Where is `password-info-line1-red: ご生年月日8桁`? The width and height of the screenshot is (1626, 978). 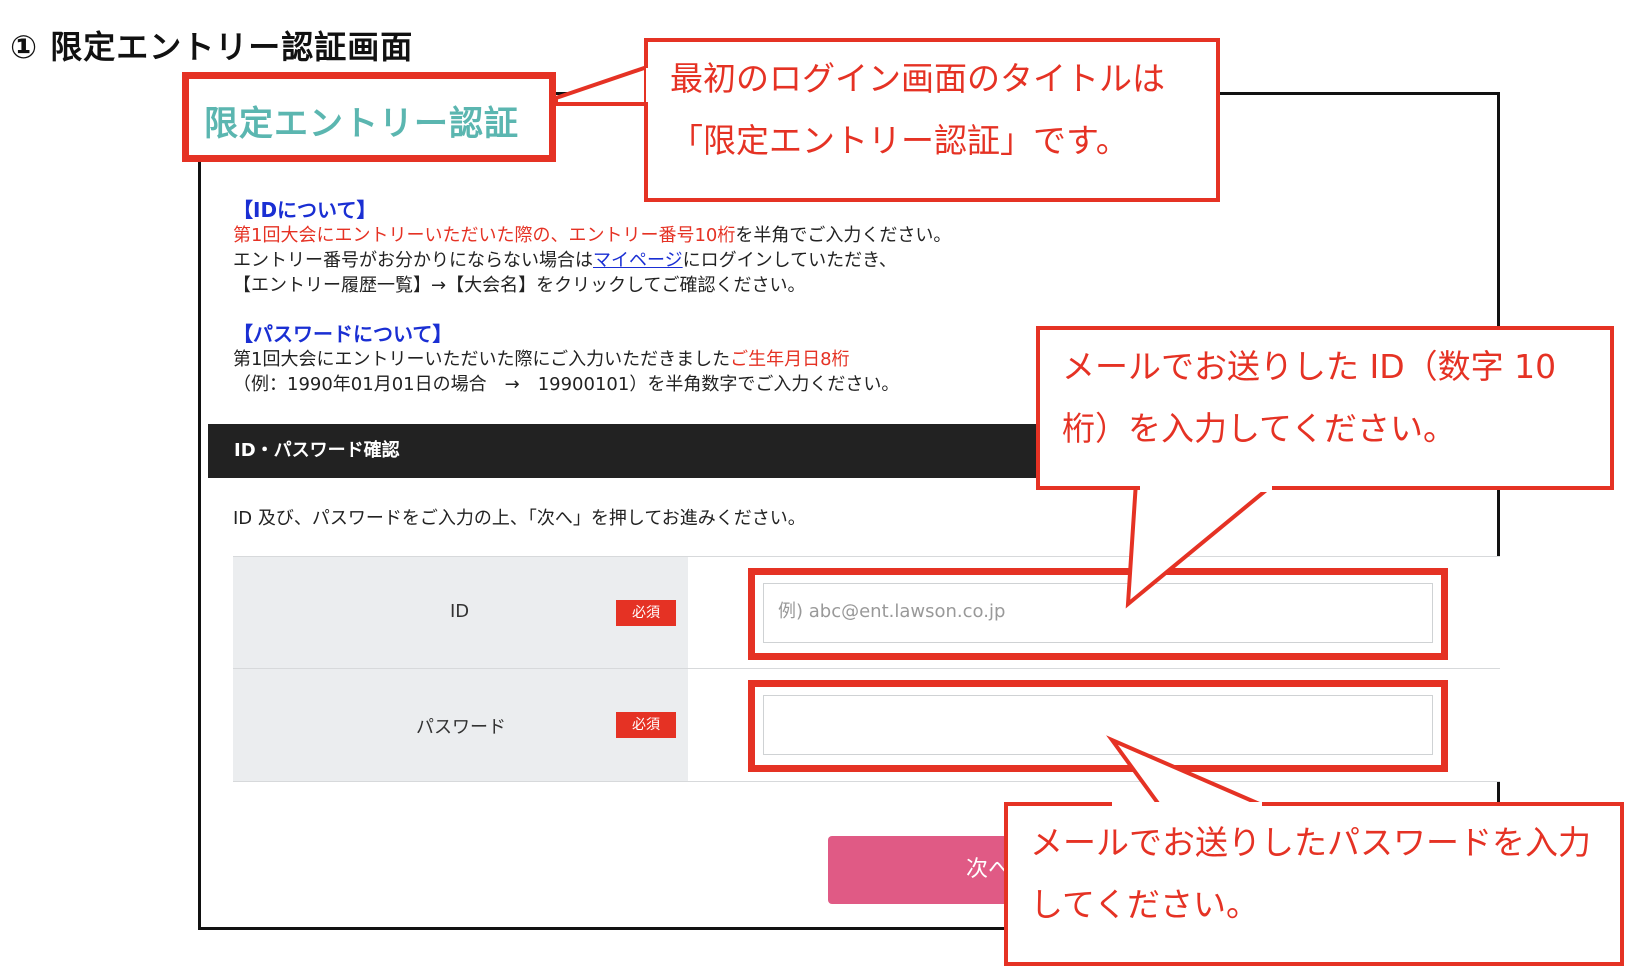 password-info-line1-red: ご生年月日8桁 is located at coordinates (790, 359).